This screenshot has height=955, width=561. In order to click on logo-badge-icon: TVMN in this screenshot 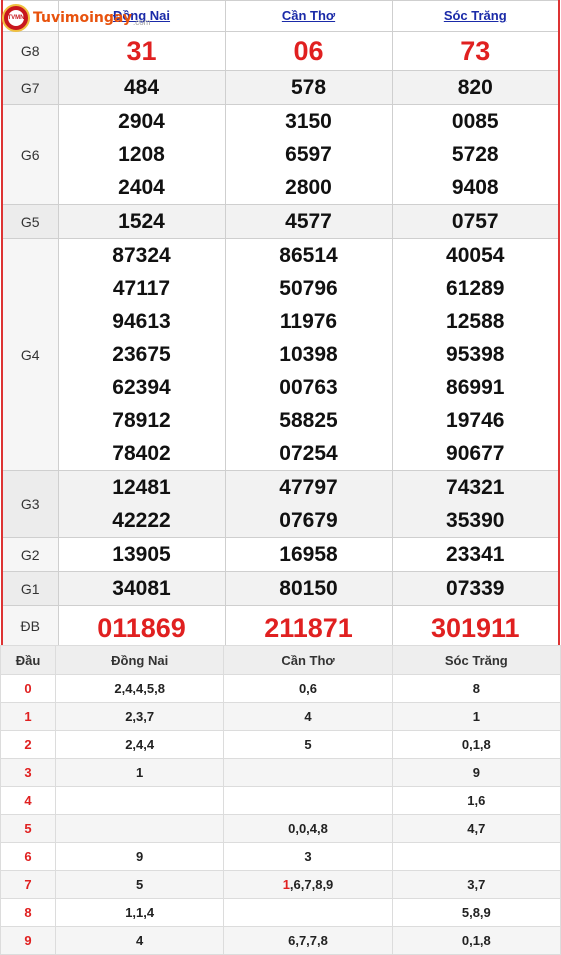, I will do `click(16, 18)`.